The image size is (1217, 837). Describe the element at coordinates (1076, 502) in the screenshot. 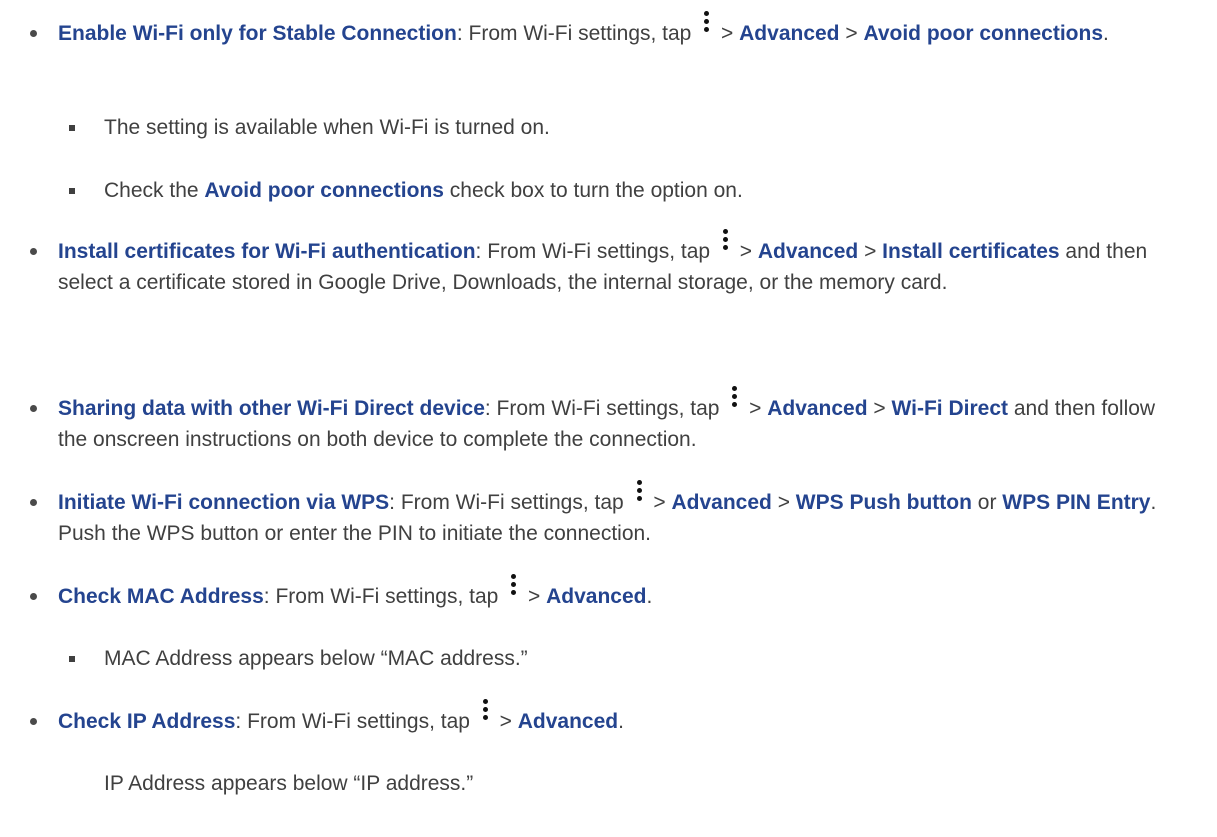

I see `path-option-alt: WPS PIN Entry` at that location.